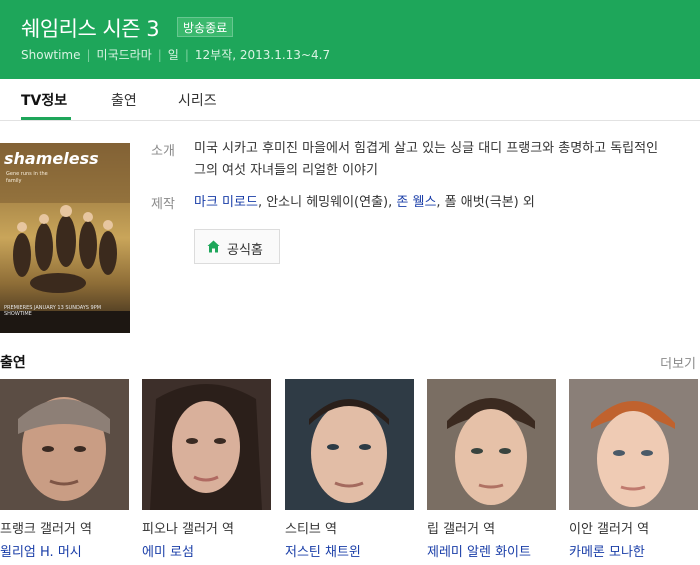  Describe the element at coordinates (41, 550) in the screenshot. I see `cast-actor-link: 윌리엄 H. 머시` at that location.